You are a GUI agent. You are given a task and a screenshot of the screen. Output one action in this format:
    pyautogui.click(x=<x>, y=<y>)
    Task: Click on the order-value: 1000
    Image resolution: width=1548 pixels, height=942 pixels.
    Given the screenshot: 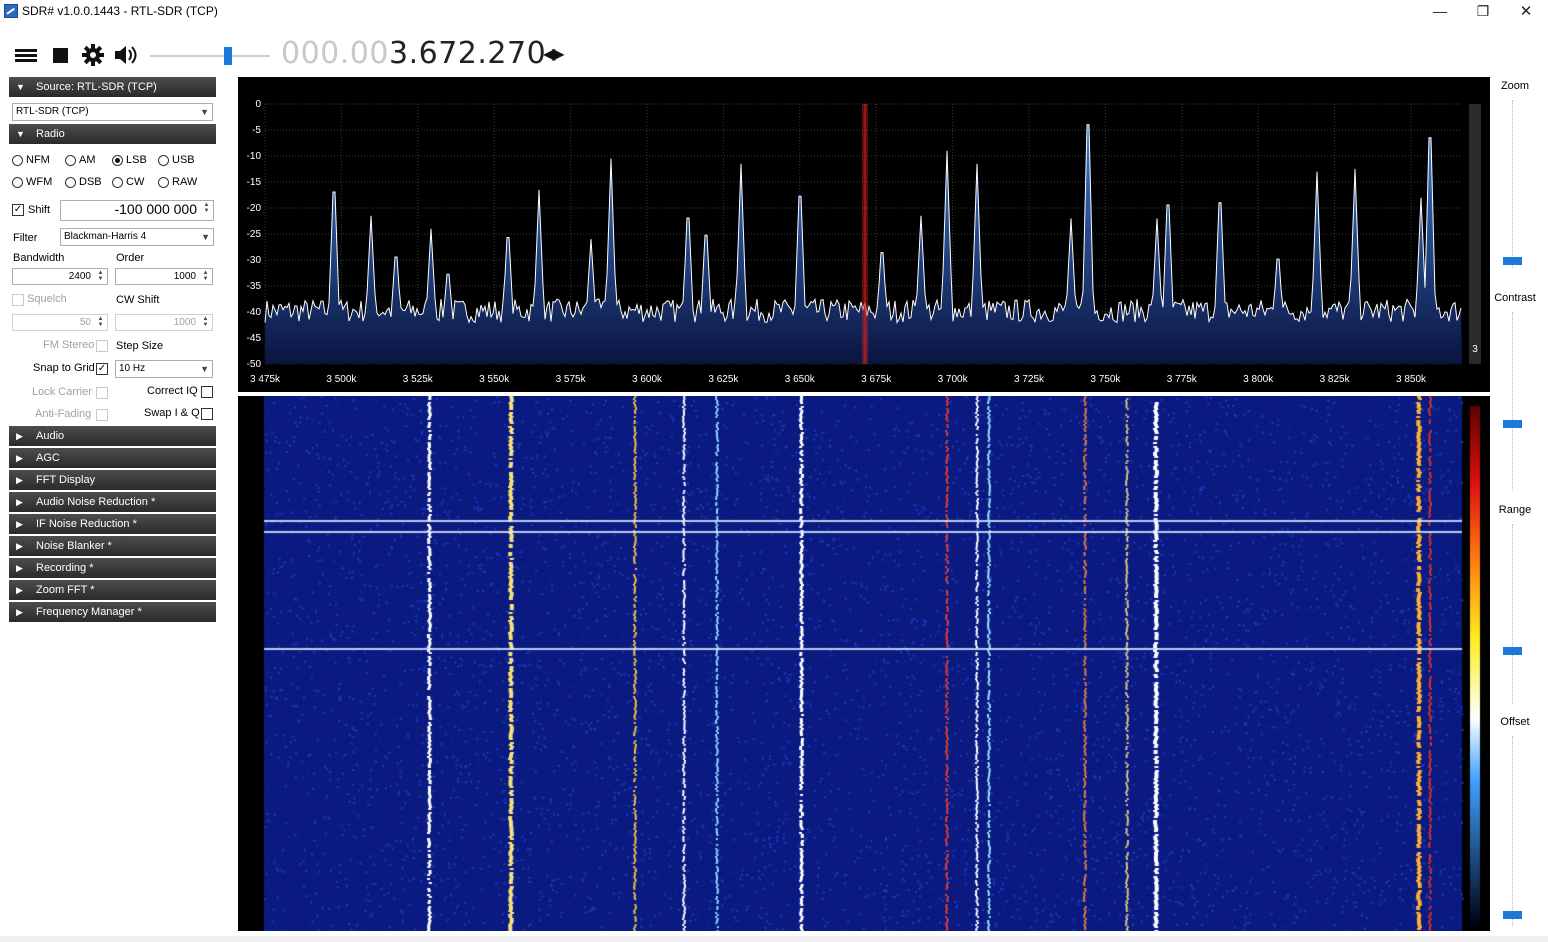 What is the action you would take?
    pyautogui.click(x=184, y=276)
    